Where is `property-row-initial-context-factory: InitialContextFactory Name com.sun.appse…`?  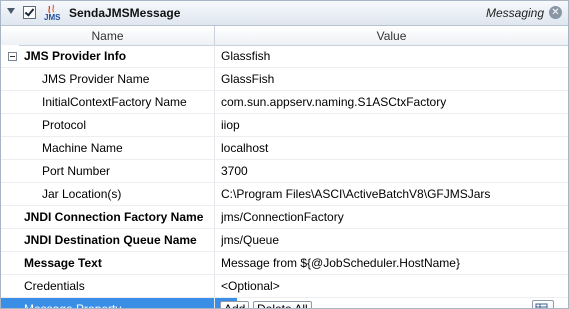 property-row-initial-context-factory: InitialContextFactory Name com.sun.appse… is located at coordinates (284, 102).